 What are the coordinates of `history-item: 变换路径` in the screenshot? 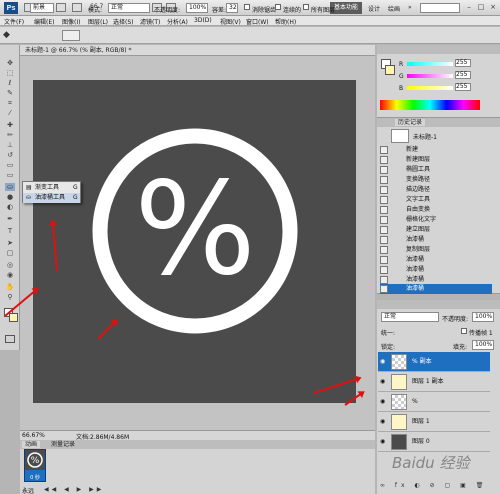 It's located at (436, 180).